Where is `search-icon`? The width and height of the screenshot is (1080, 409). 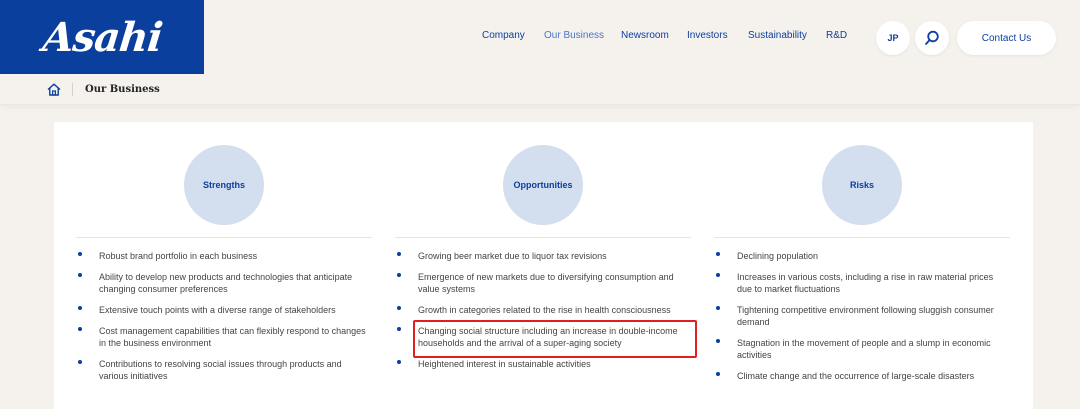
search-icon is located at coordinates (932, 37).